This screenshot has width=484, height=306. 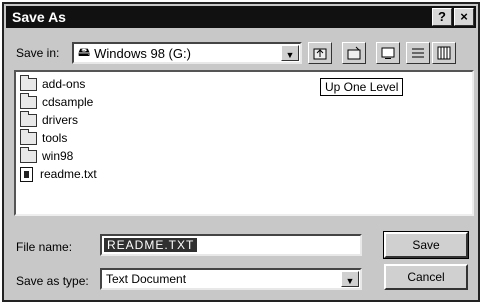 I want to click on drive-icon: 🖴, so click(x=84, y=51).